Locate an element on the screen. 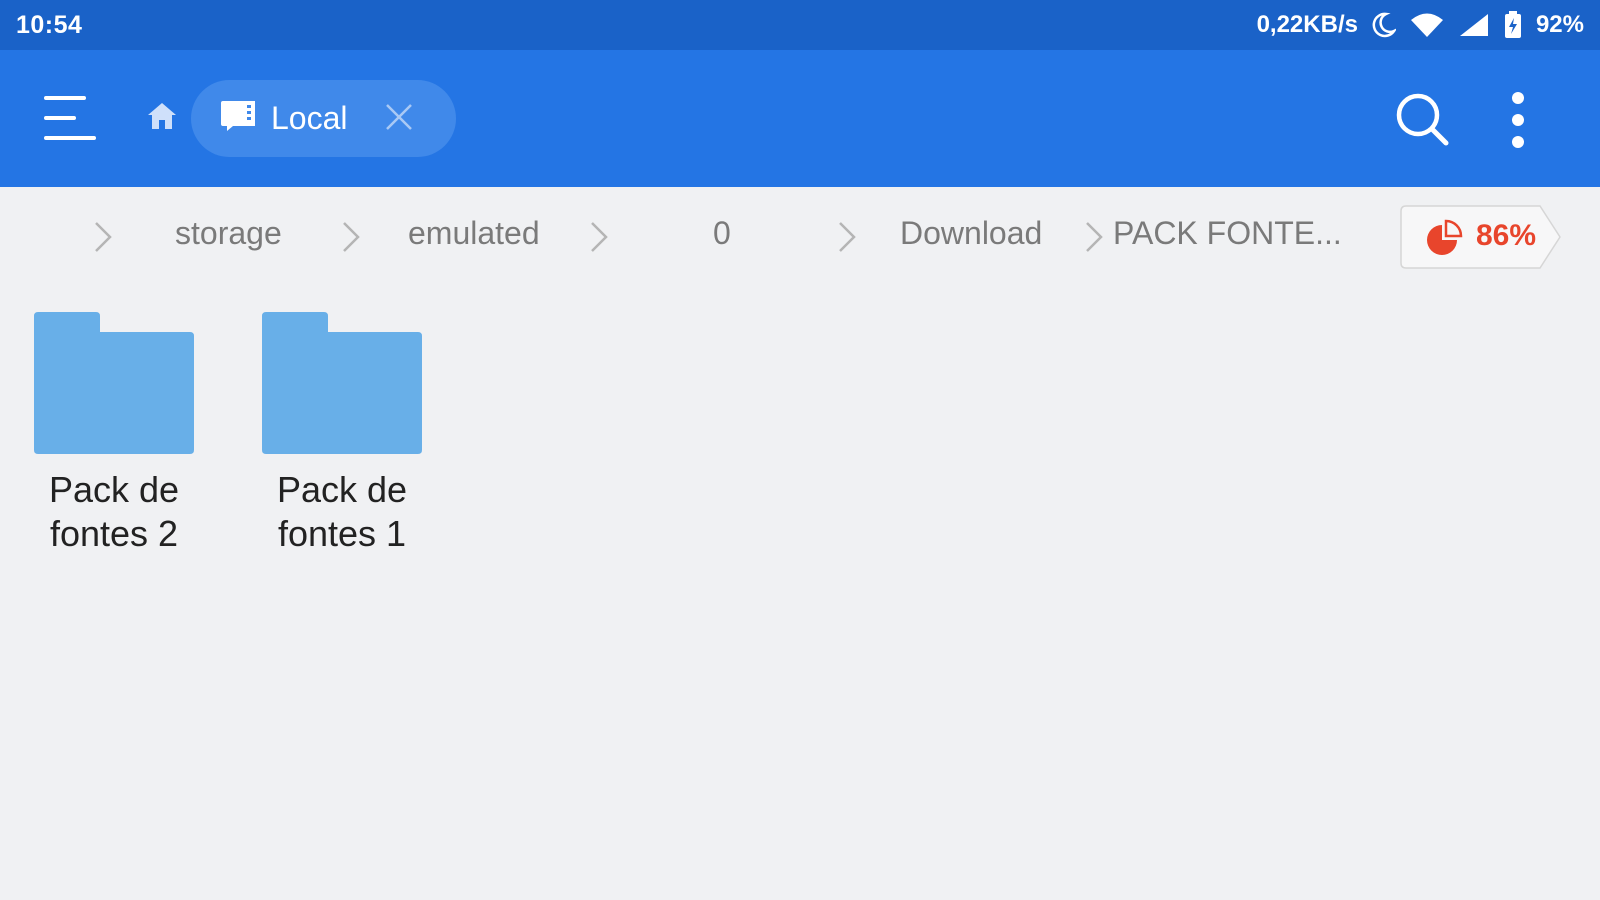 The image size is (1600, 900). signal-icon is located at coordinates (1474, 25).